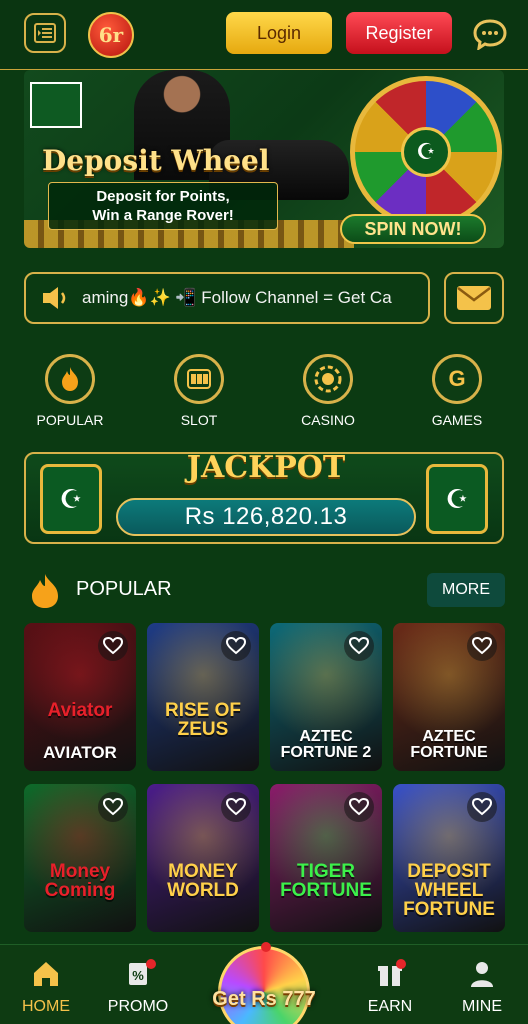 The width and height of the screenshot is (528, 1024). What do you see at coordinates (70, 420) in the screenshot?
I see `category-label: POPULAR` at bounding box center [70, 420].